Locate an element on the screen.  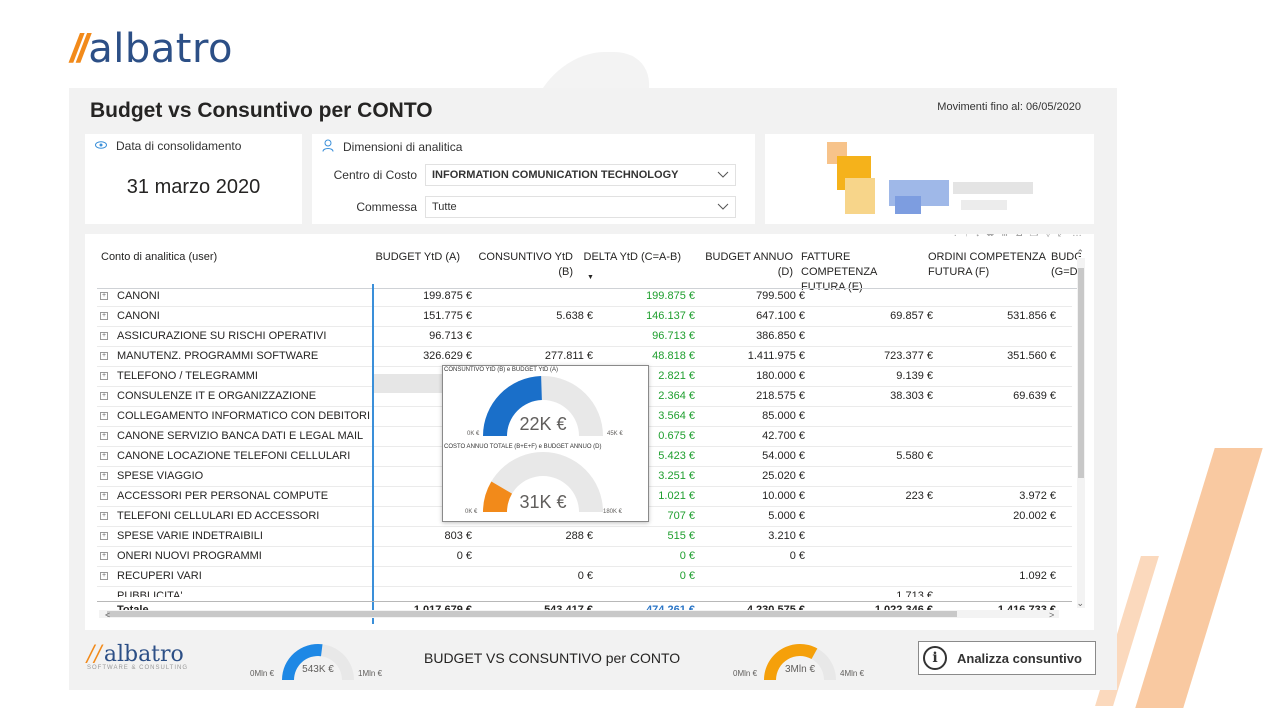
commessa-value: Tutte is located at coordinates (444, 207).